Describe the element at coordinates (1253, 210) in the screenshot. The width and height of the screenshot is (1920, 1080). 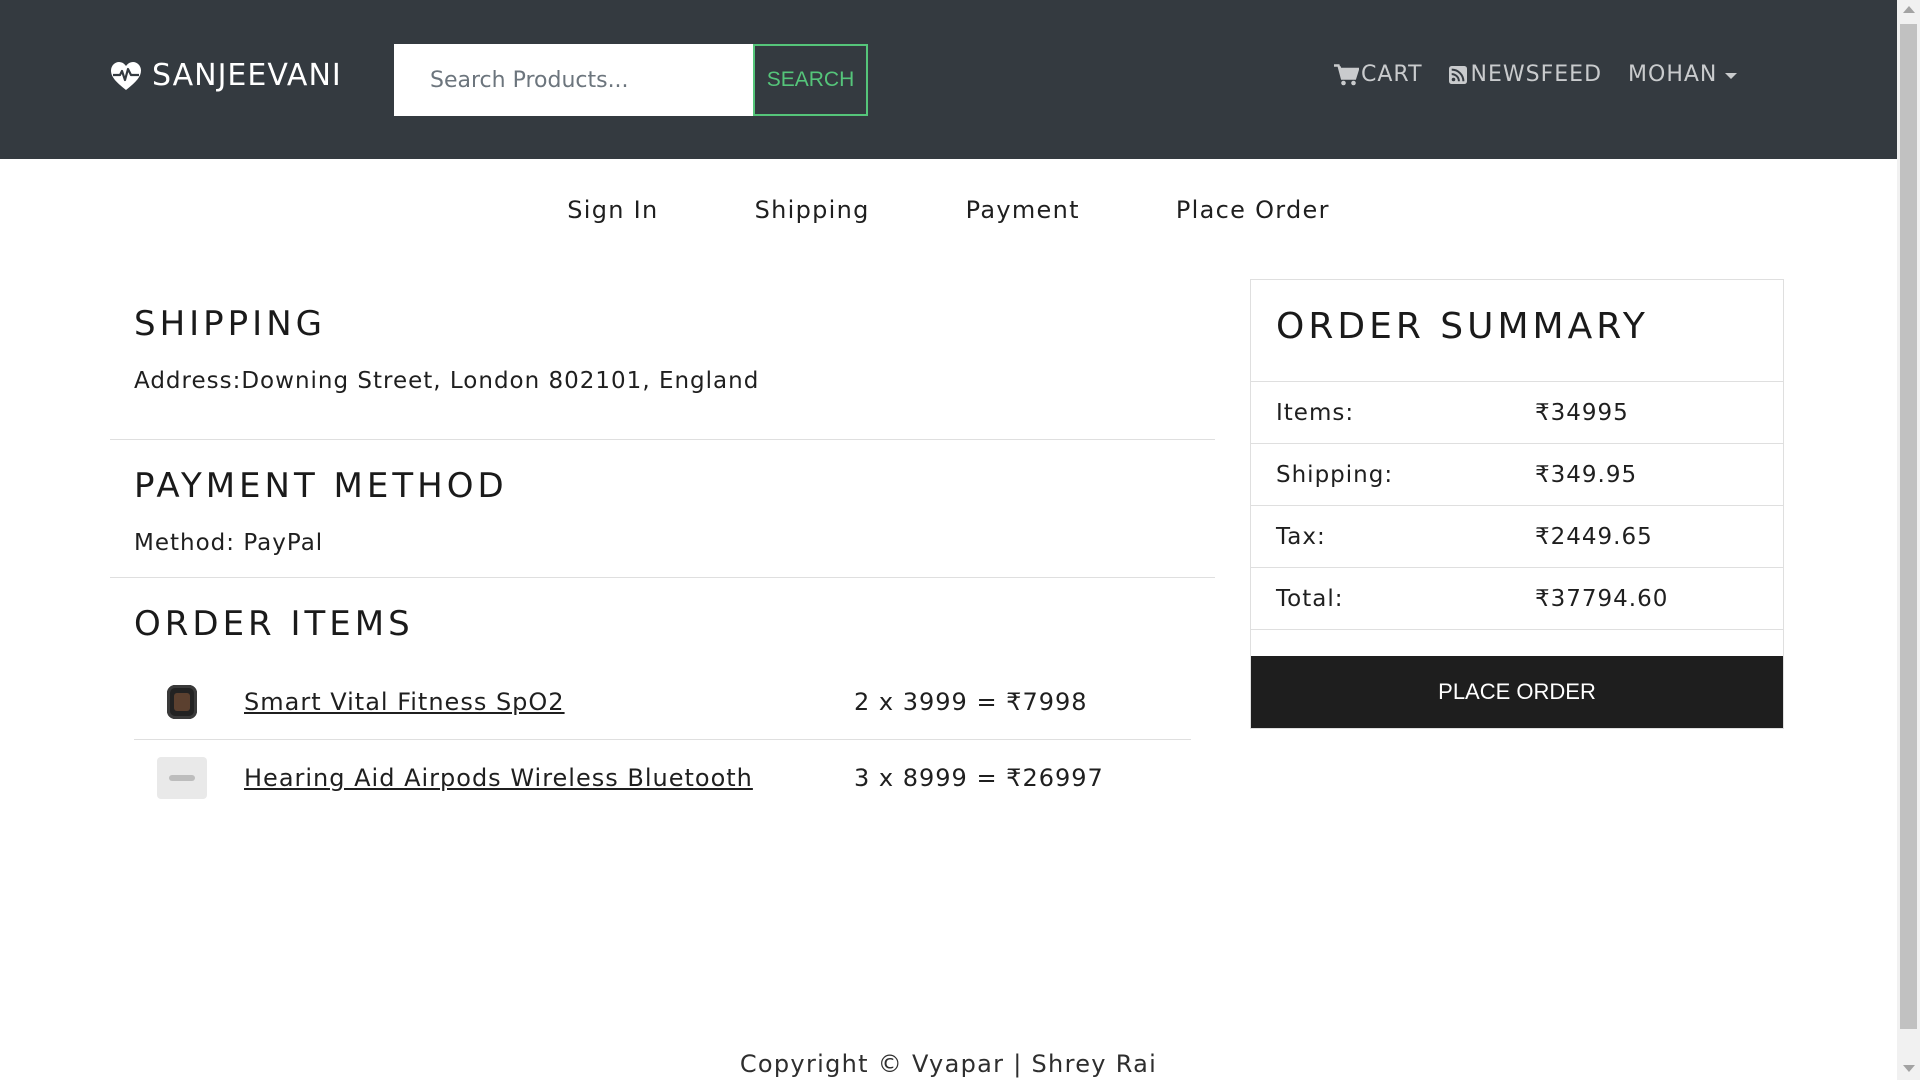
I see `step-place-order: Place Order` at that location.